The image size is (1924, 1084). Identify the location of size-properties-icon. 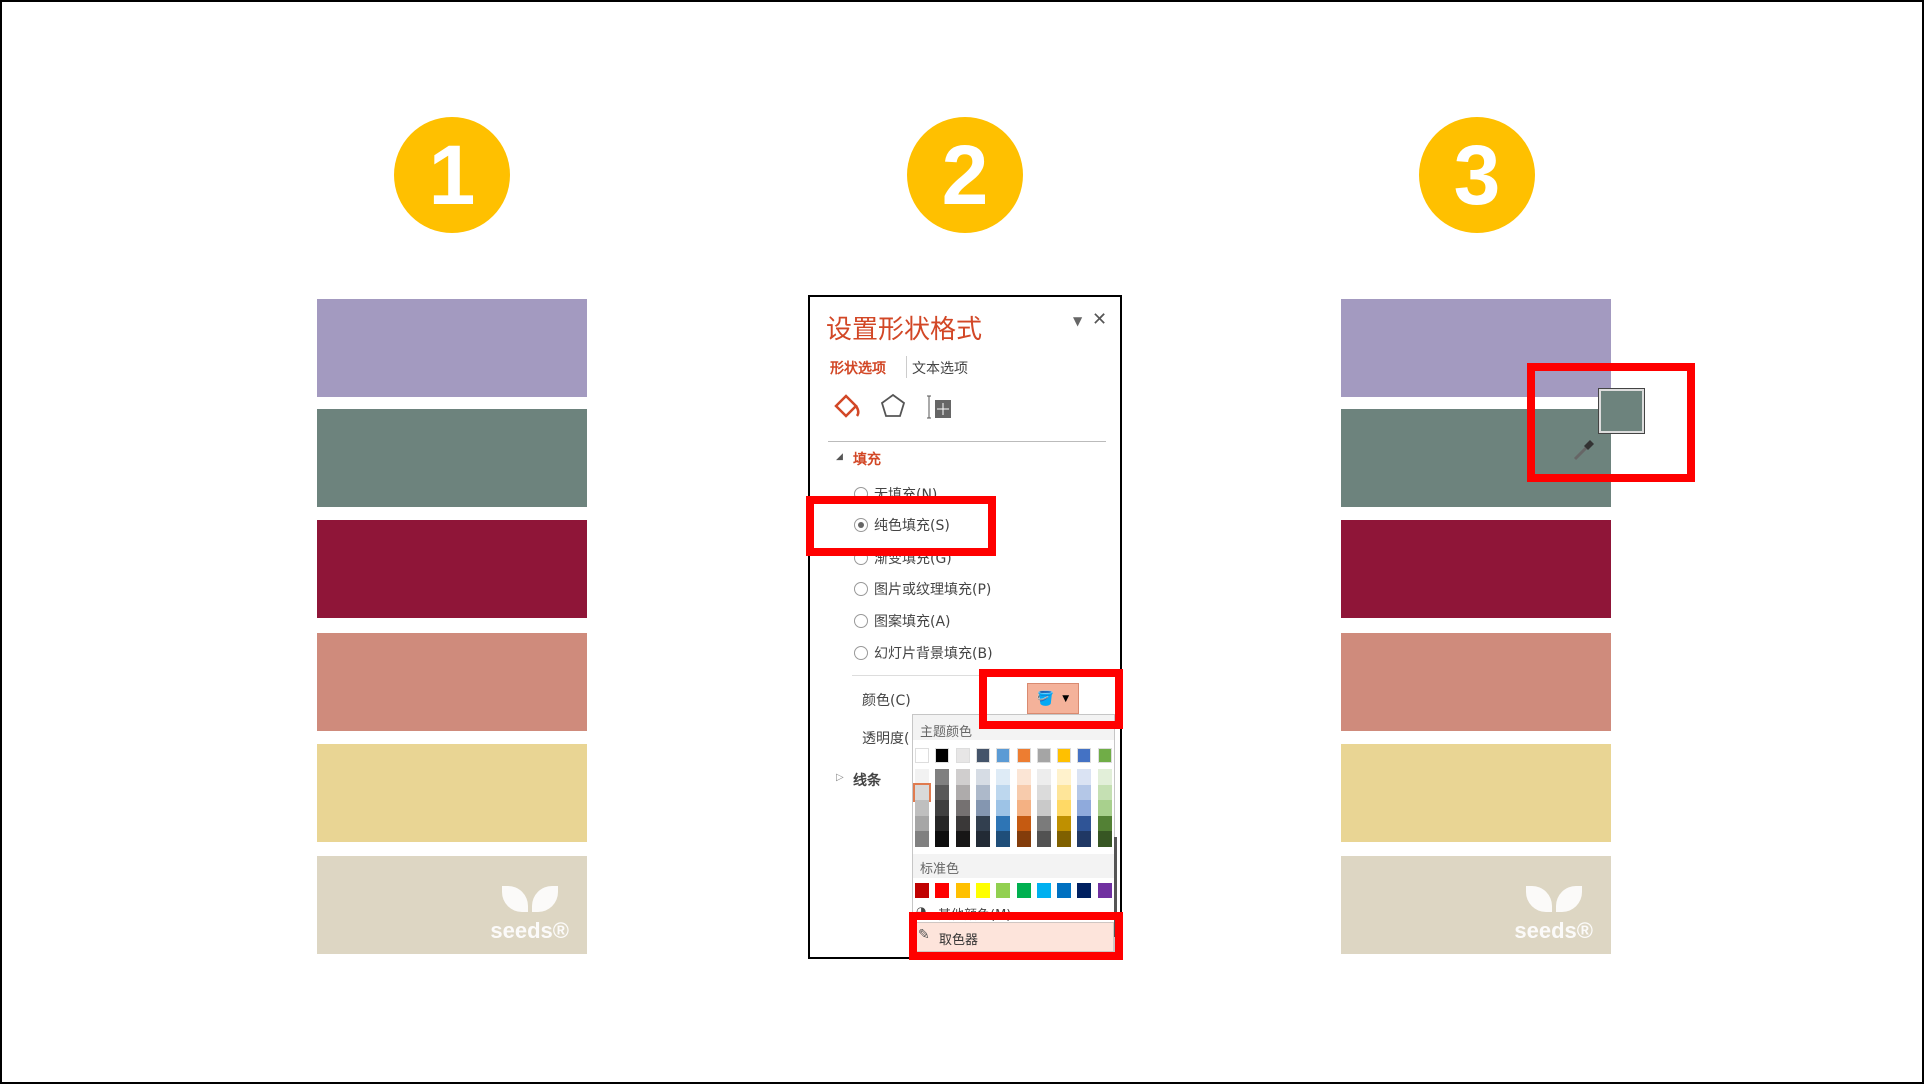
(940, 407).